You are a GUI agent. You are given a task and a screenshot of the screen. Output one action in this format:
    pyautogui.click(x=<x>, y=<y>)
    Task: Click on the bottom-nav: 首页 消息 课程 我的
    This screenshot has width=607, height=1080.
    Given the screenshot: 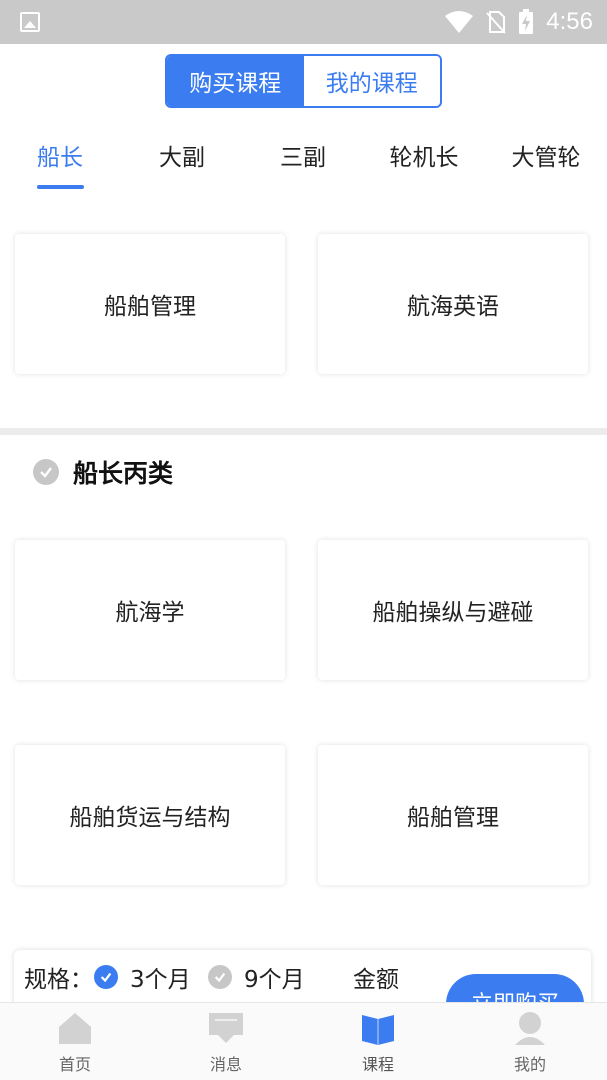 What is the action you would take?
    pyautogui.click(x=303, y=1041)
    